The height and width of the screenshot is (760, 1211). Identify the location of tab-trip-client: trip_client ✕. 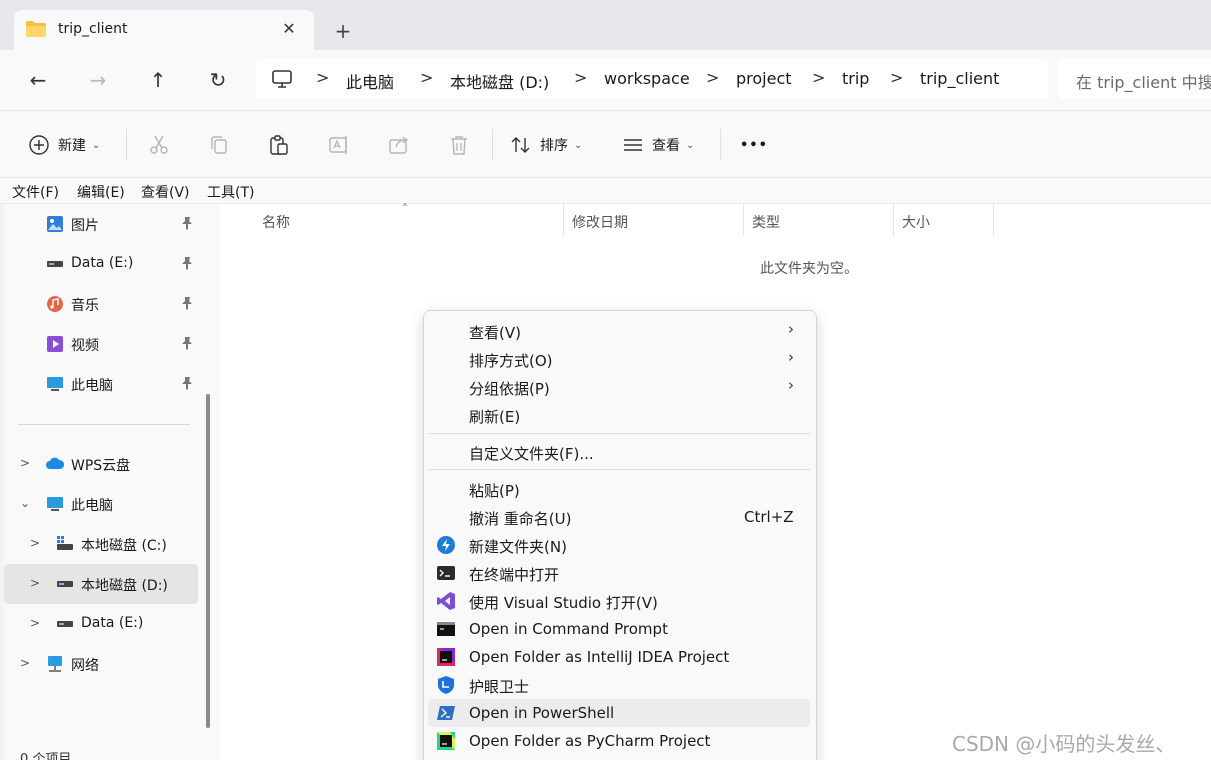
(164, 30).